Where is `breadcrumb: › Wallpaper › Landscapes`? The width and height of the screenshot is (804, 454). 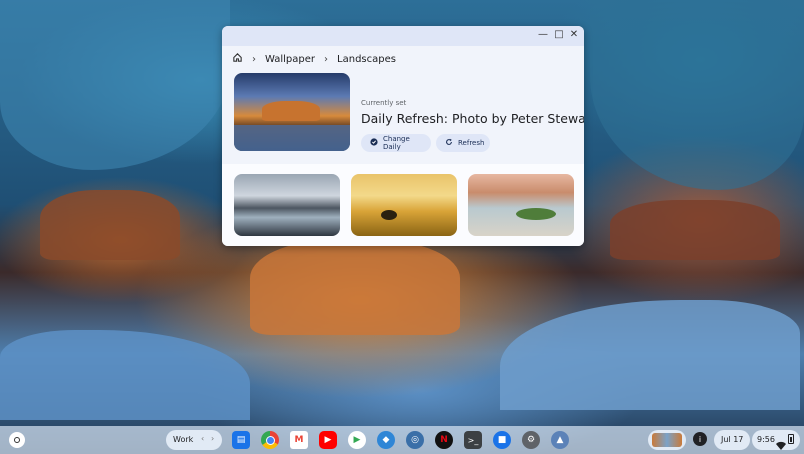
breadcrumb: › Wallpaper › Landscapes is located at coordinates (314, 59).